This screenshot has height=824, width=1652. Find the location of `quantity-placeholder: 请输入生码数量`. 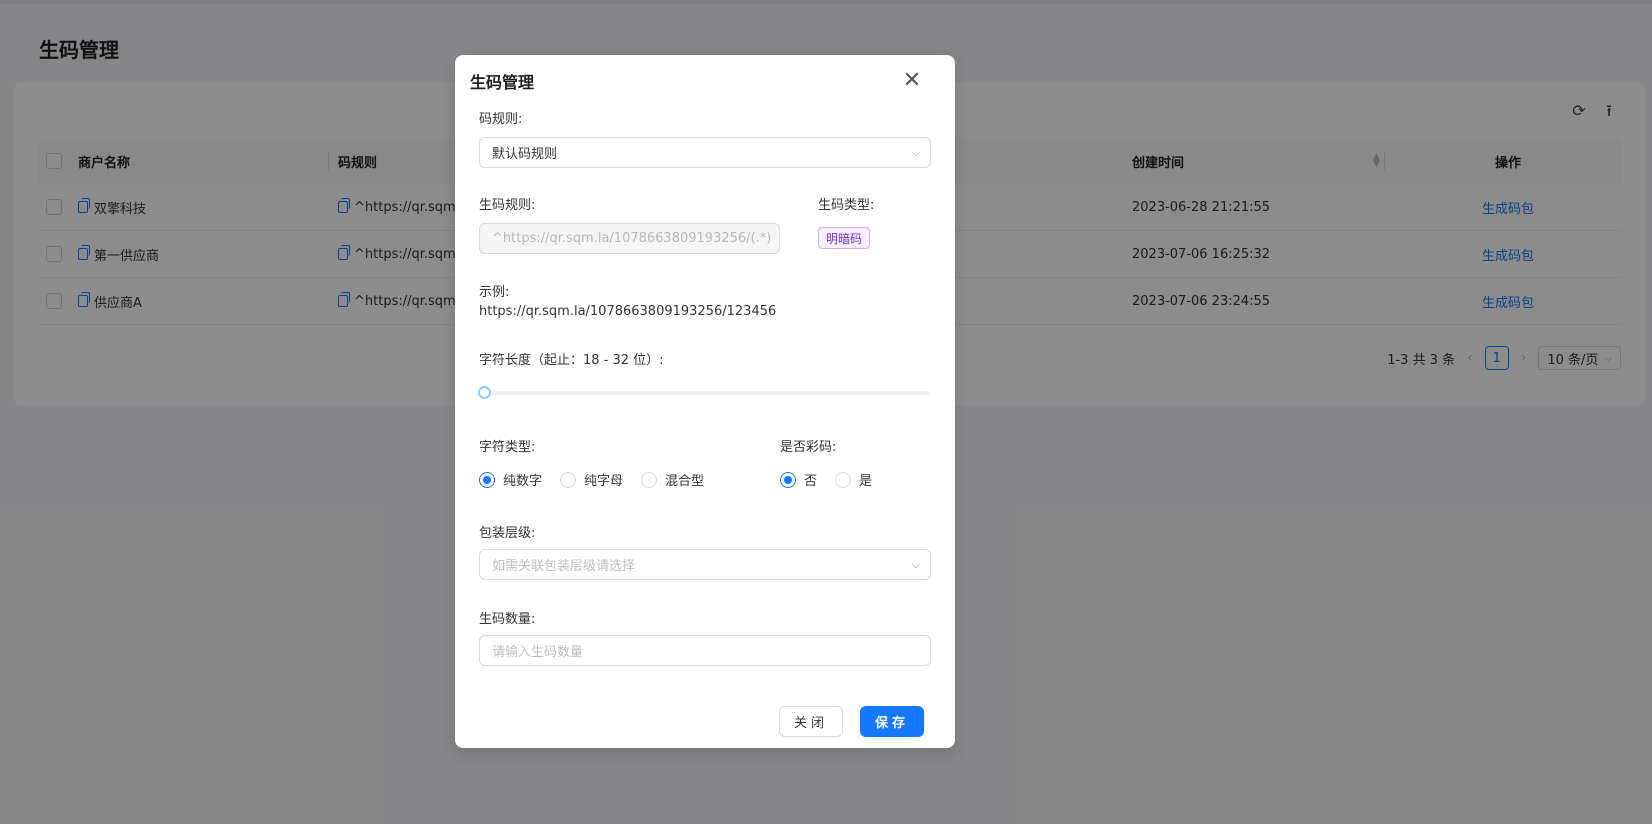

quantity-placeholder: 请输入生码数量 is located at coordinates (538, 652).